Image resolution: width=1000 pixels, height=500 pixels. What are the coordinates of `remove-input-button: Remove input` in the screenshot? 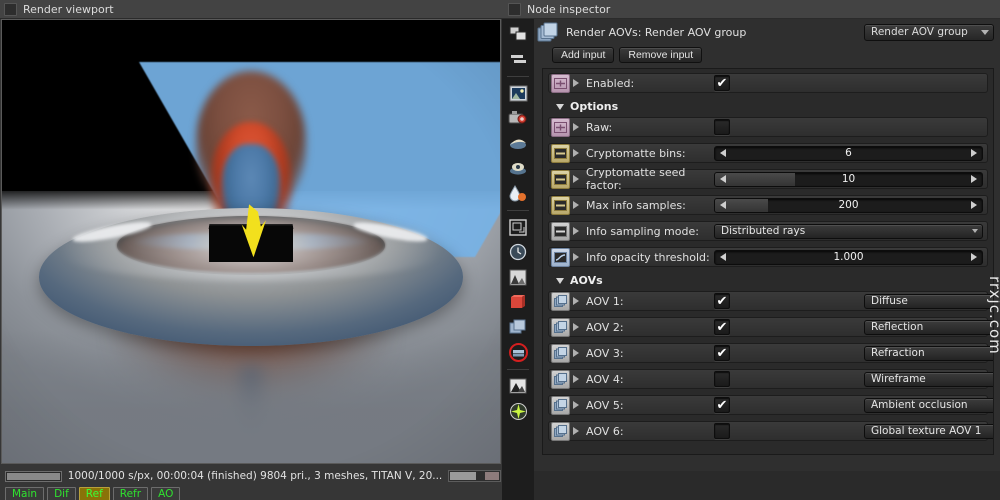 It's located at (661, 55).